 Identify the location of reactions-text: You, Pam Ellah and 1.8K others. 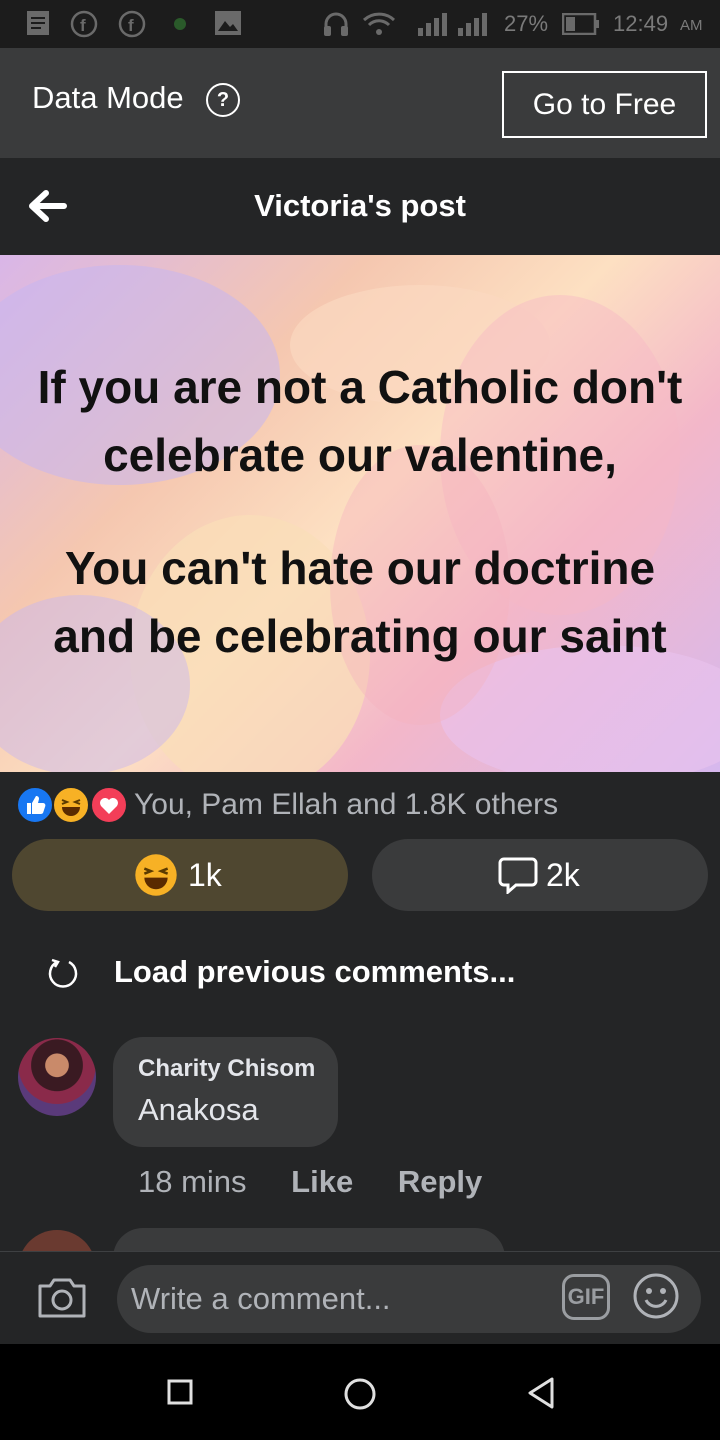
(346, 804).